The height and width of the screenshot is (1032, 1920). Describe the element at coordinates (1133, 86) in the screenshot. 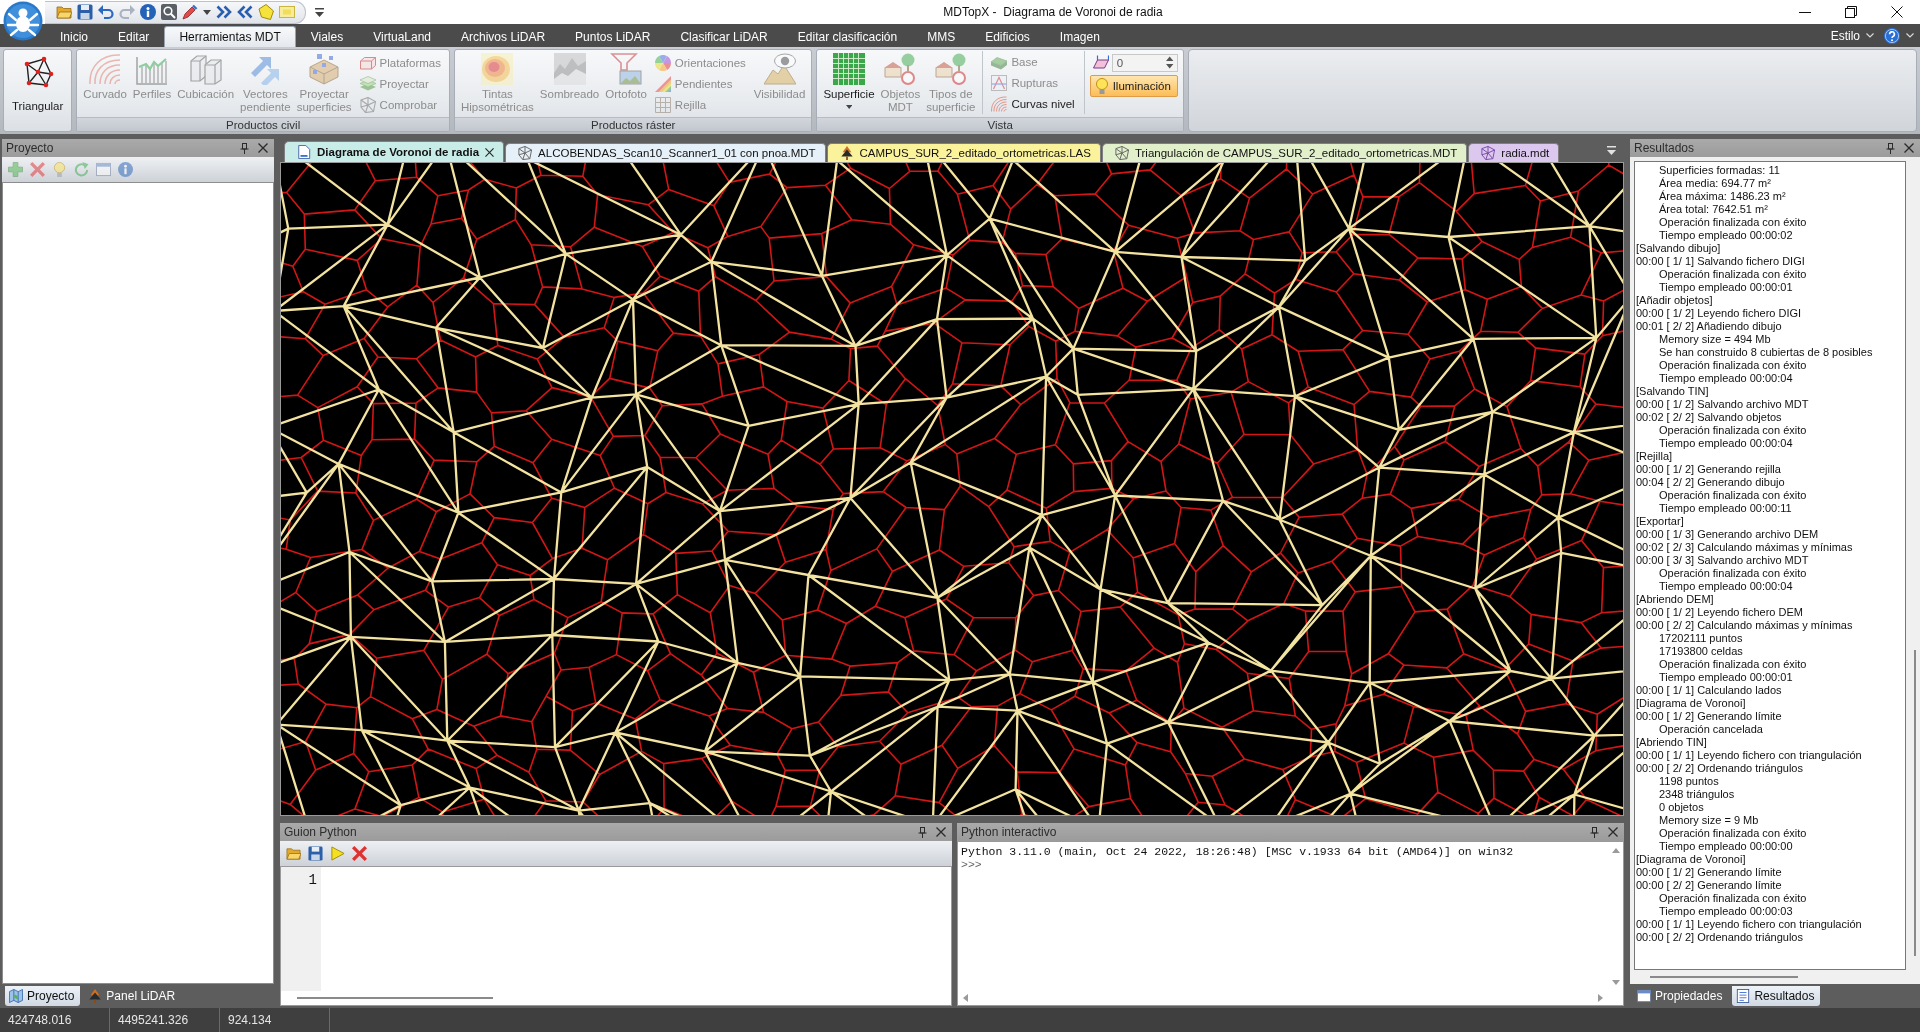

I see `toggle-button: Iluminación` at that location.